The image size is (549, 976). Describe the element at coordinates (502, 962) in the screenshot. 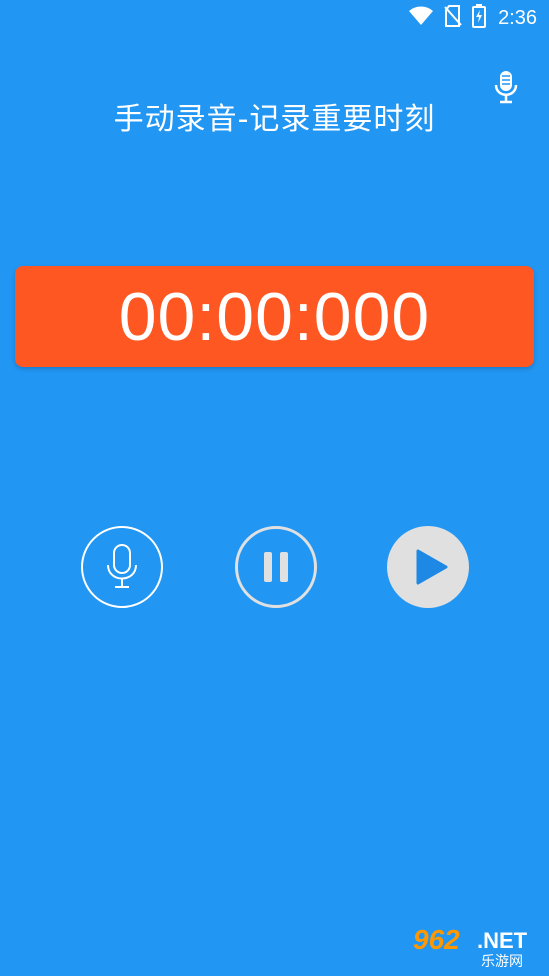

I see `watermark-text: 乐游网` at that location.